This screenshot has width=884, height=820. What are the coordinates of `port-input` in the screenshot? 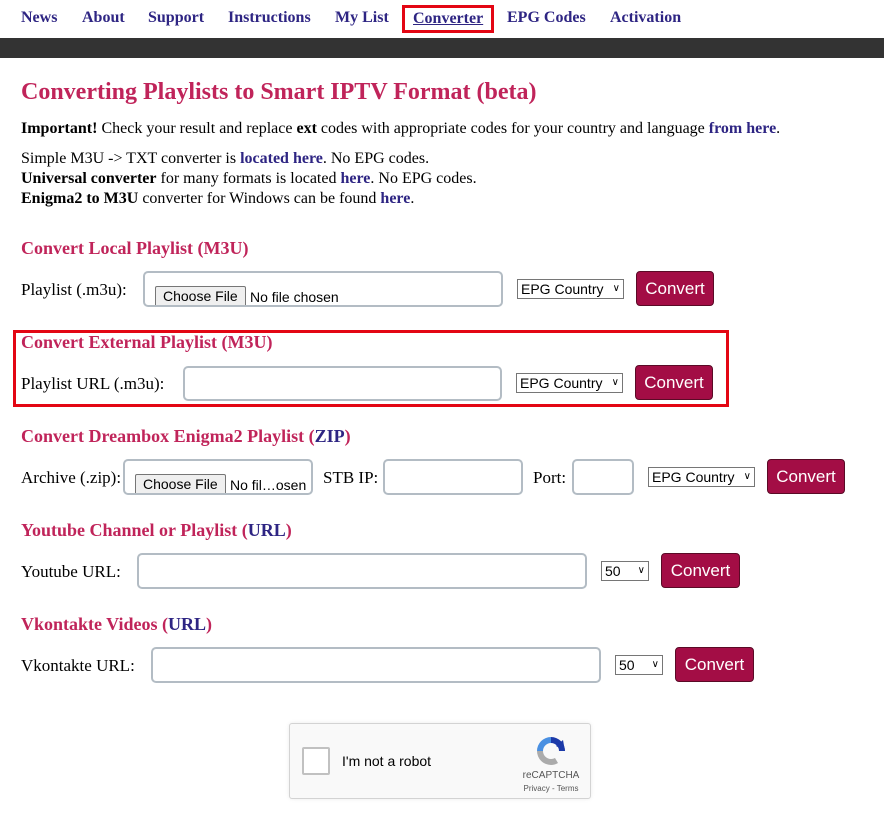 It's located at (603, 477).